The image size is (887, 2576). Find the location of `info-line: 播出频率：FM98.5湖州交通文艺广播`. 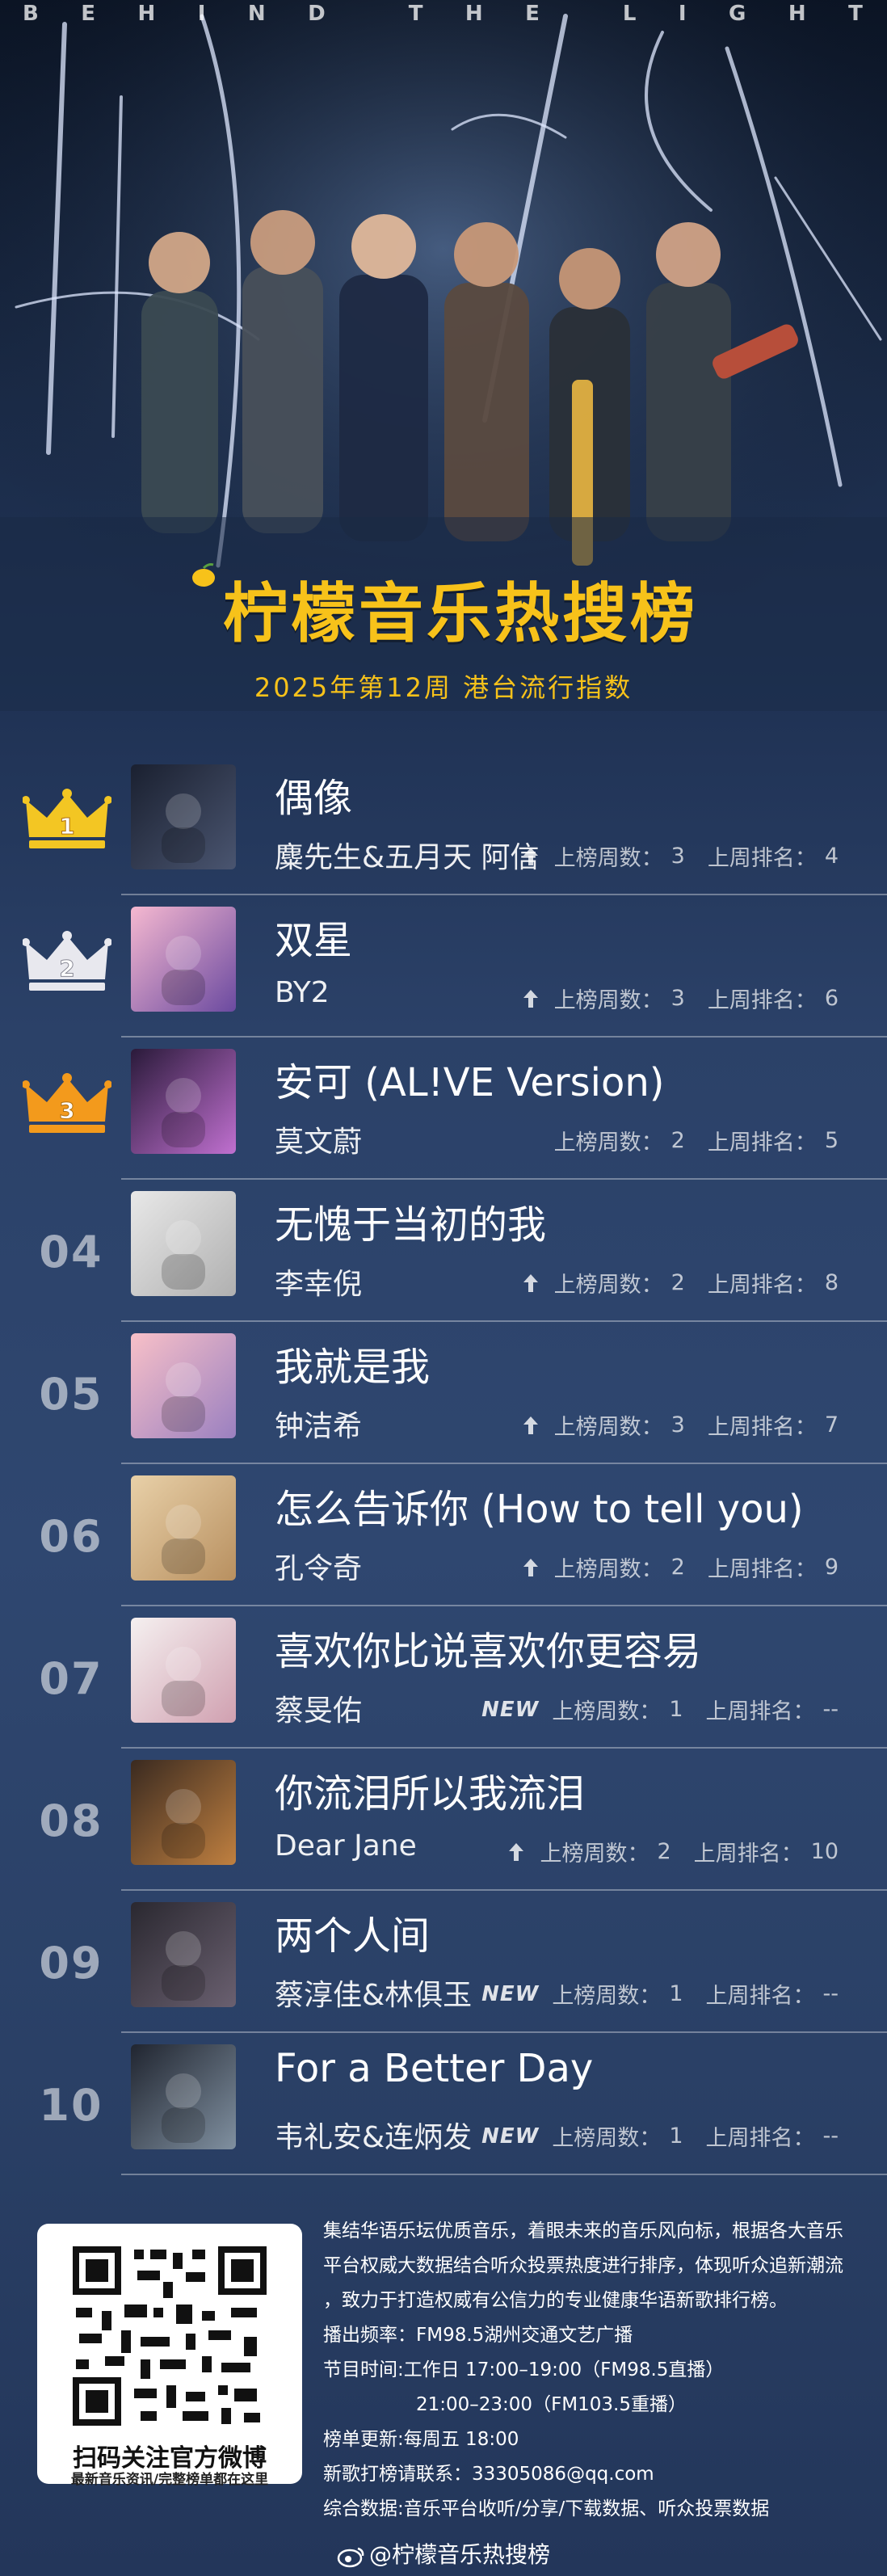

info-line: 播出频率：FM98.5湖州交通文艺广播 is located at coordinates (478, 2335).